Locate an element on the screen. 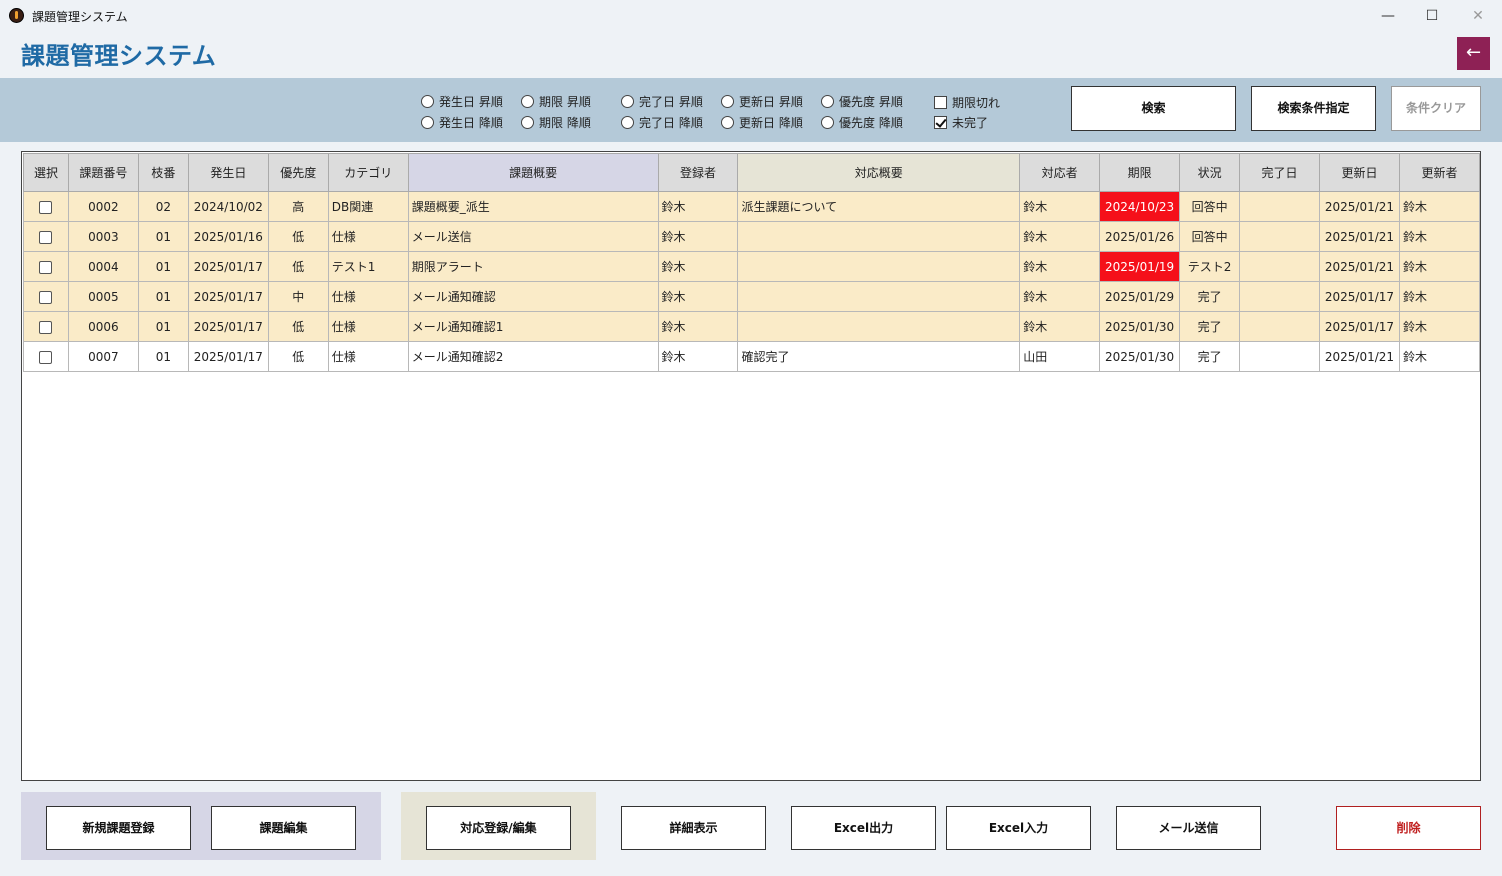 This screenshot has height=876, width=1502. app-icon is located at coordinates (16, 15).